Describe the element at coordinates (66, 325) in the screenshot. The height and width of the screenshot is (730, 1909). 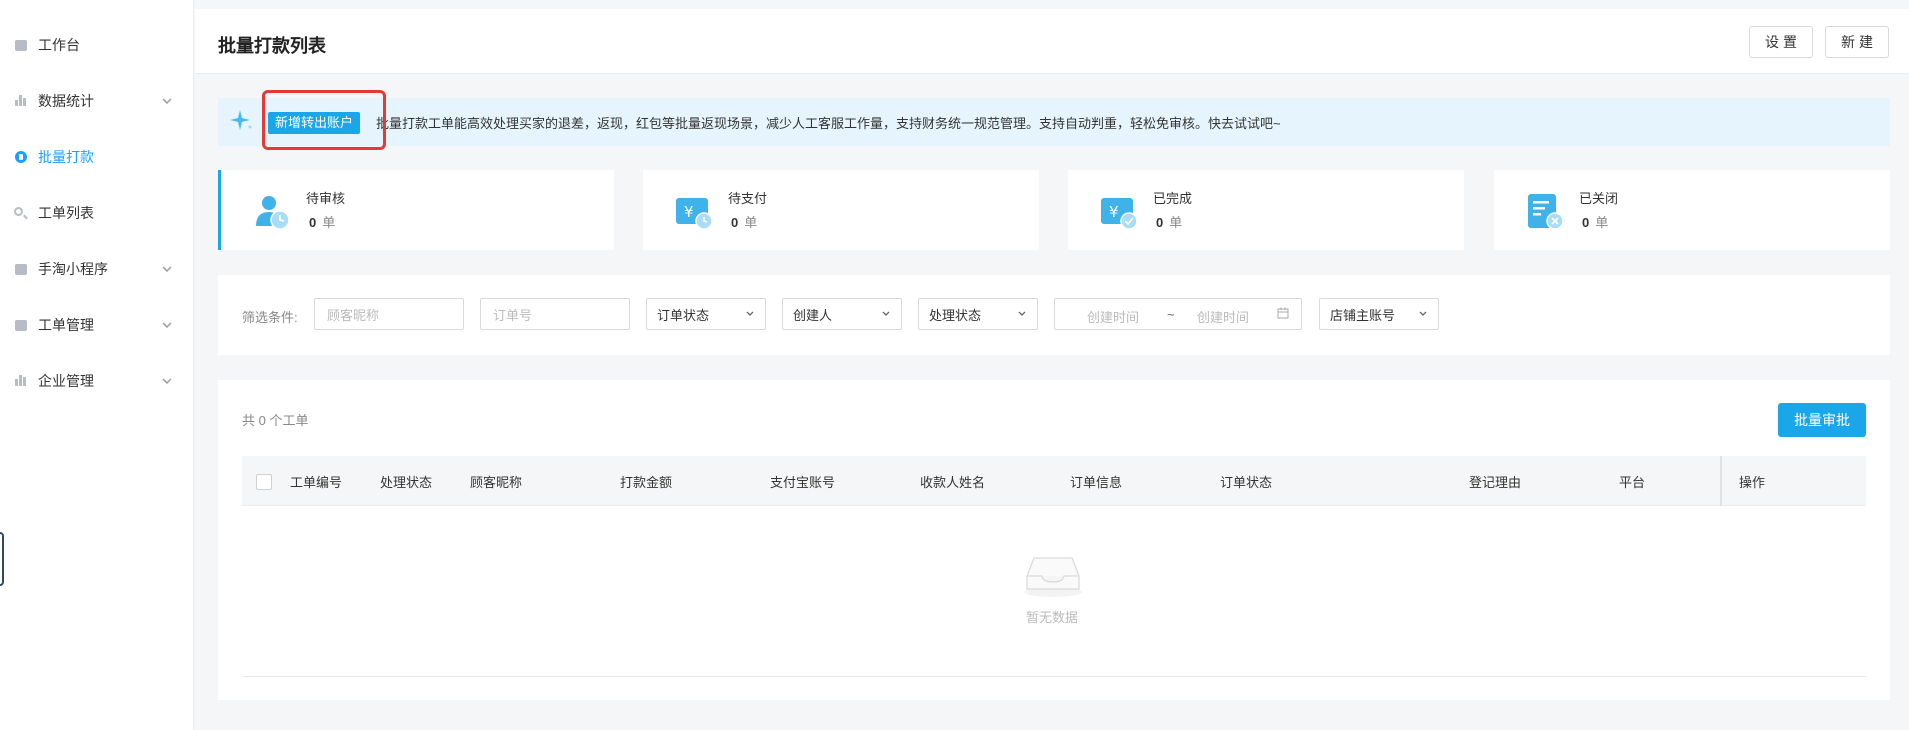
I see `sidebar-item-label: 工单管理` at that location.